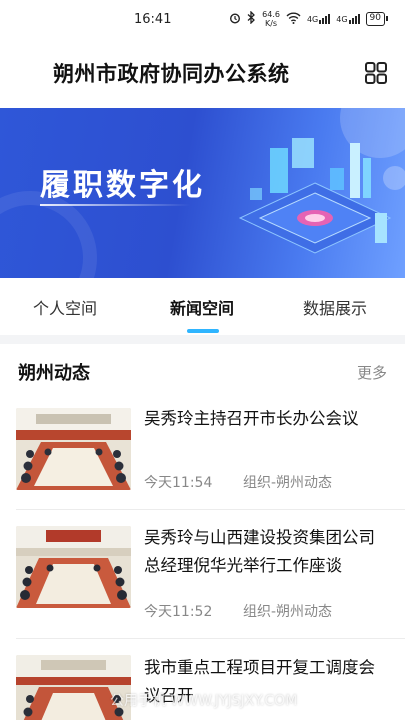  Describe the element at coordinates (204, 701) in the screenshot. I see `watermark: 公用手机 WWW.JYJSJXY.COM` at that location.